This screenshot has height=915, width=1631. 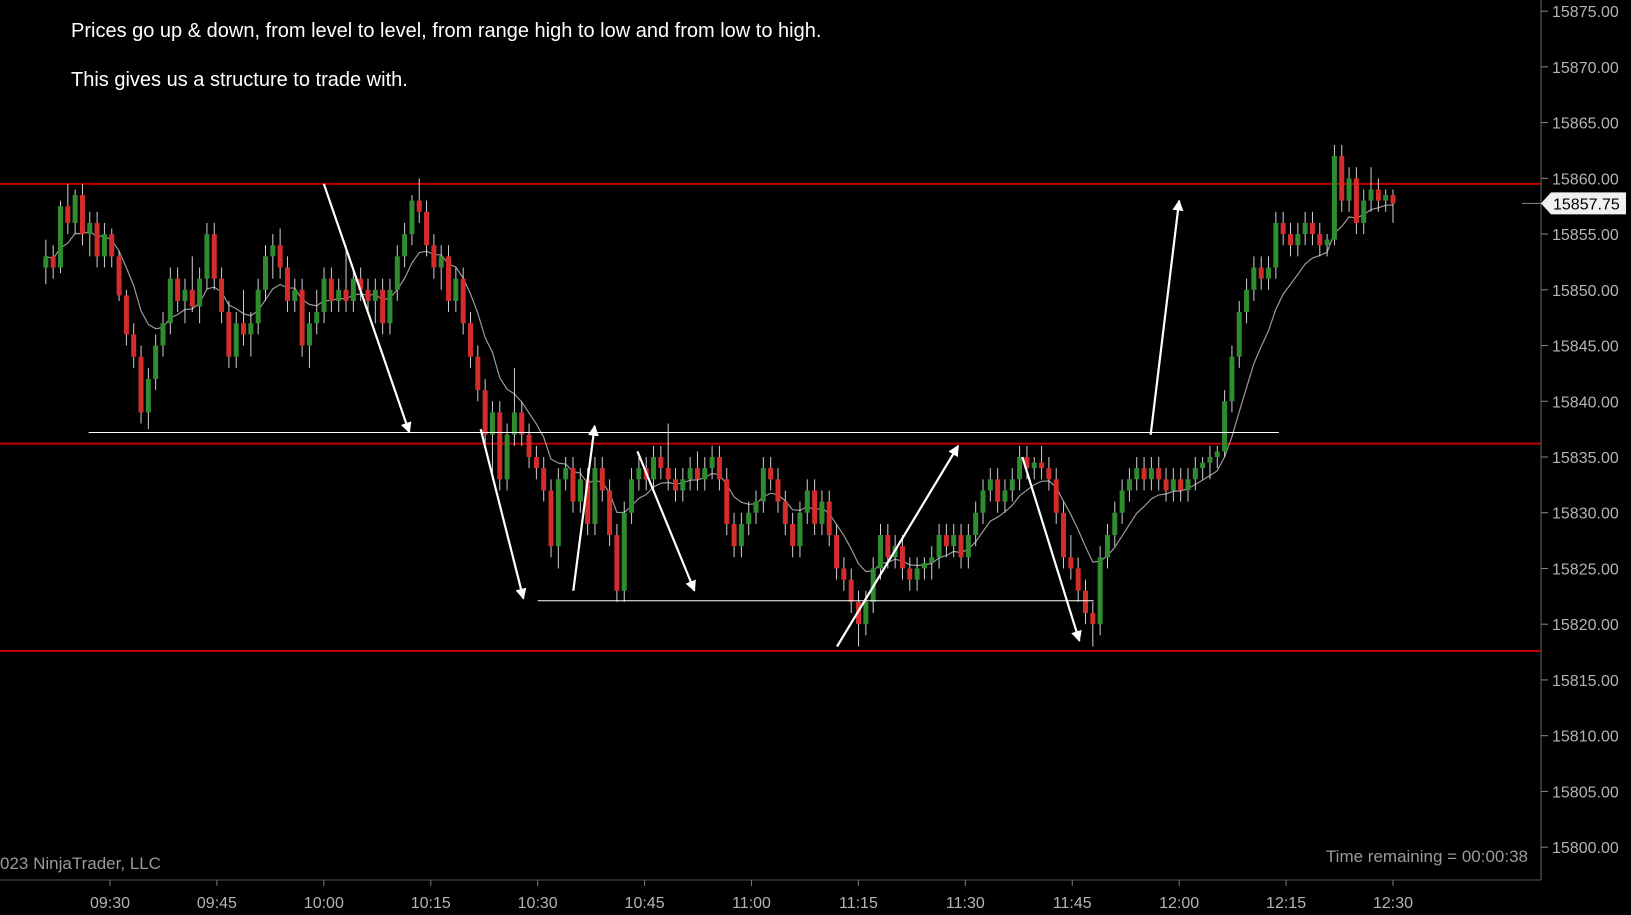 What do you see at coordinates (1585, 347) in the screenshot?
I see `price-tick-label: 15845.00` at bounding box center [1585, 347].